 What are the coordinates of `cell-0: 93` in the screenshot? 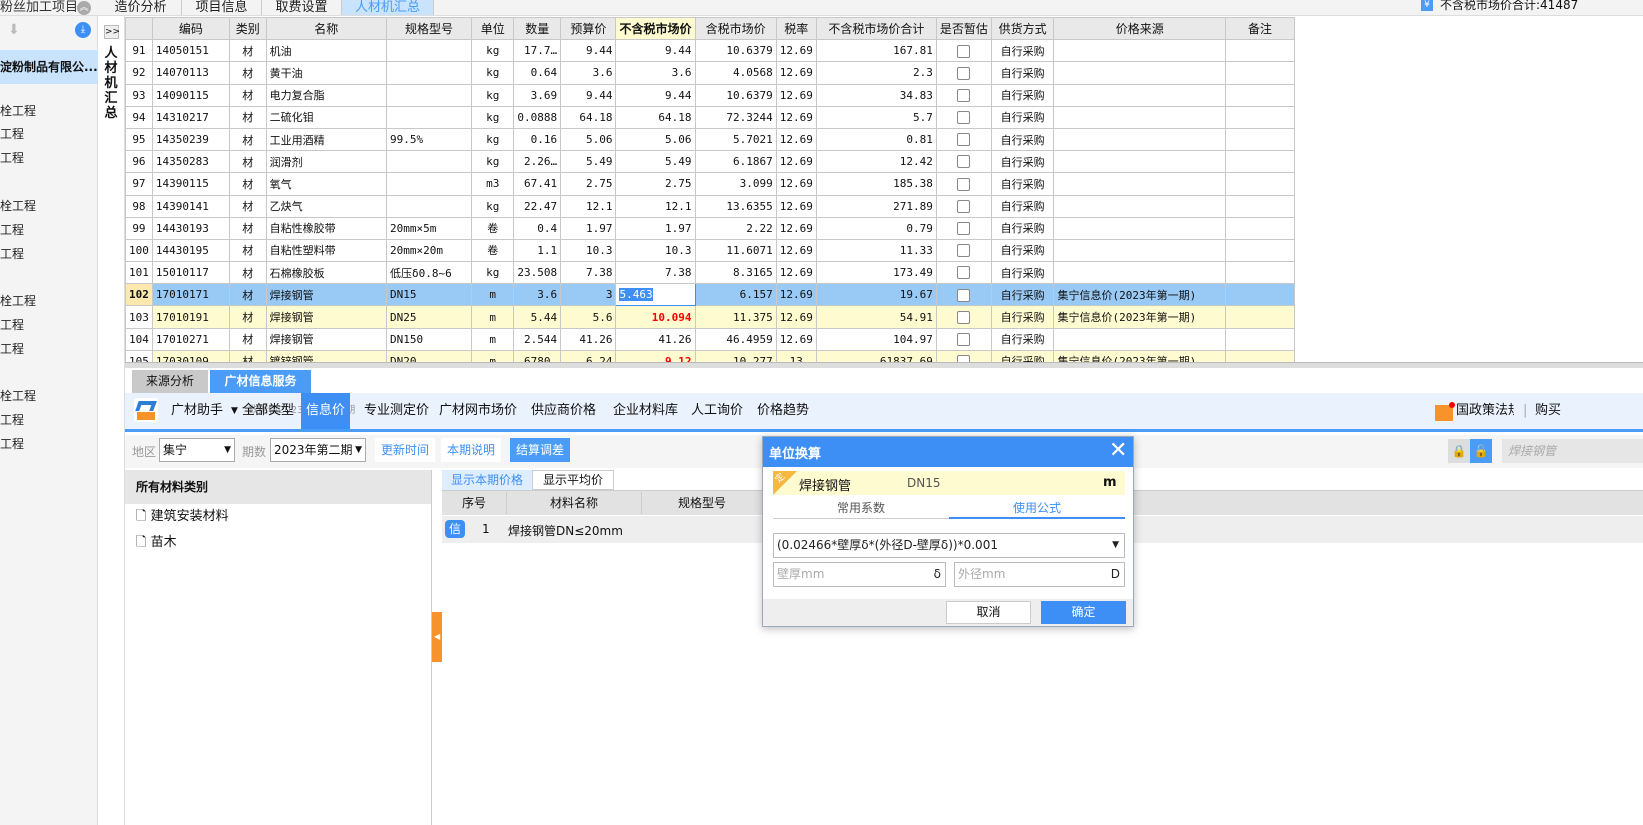 It's located at (139, 95).